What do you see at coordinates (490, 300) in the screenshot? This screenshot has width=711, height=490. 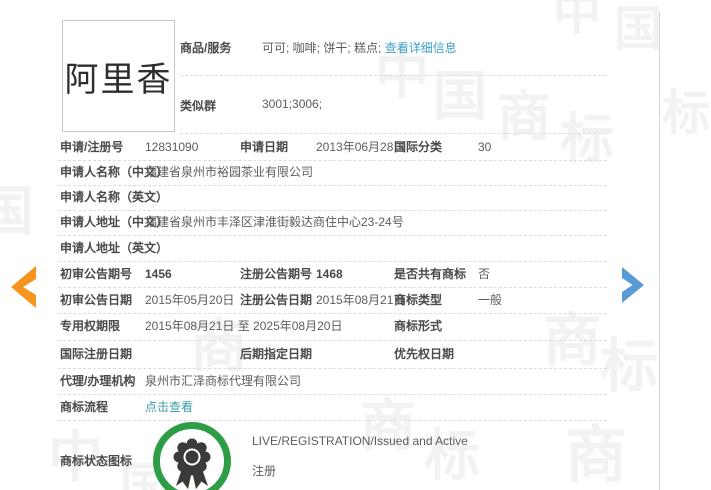 I see `field-value: 一般` at bounding box center [490, 300].